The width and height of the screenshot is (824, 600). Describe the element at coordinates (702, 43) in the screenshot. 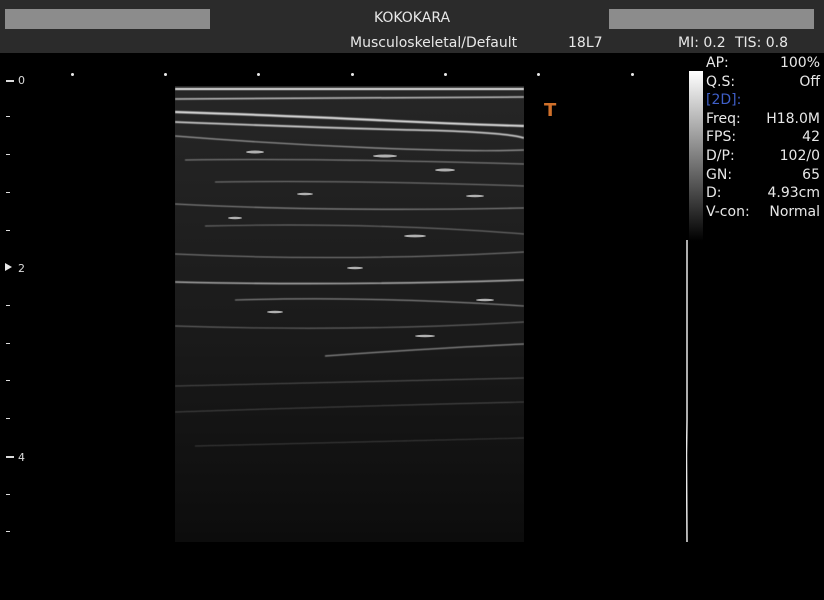

I see `mechanical-index: MI: 0.2` at that location.